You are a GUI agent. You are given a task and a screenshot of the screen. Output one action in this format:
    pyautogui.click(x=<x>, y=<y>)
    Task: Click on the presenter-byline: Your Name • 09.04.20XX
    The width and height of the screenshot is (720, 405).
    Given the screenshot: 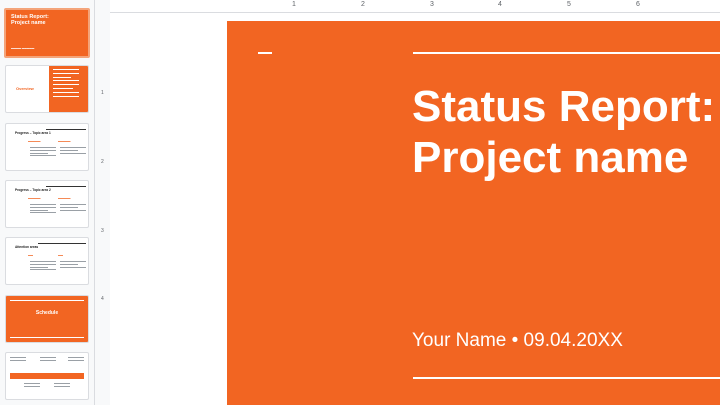 What is the action you would take?
    pyautogui.click(x=517, y=341)
    